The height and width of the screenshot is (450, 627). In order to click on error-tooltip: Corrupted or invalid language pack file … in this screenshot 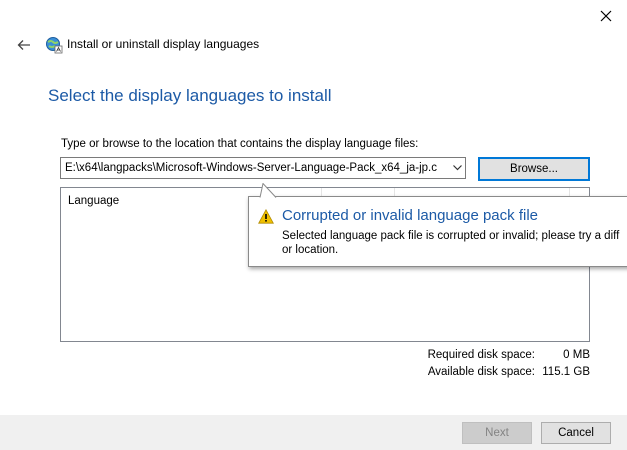, I will do `click(437, 231)`.